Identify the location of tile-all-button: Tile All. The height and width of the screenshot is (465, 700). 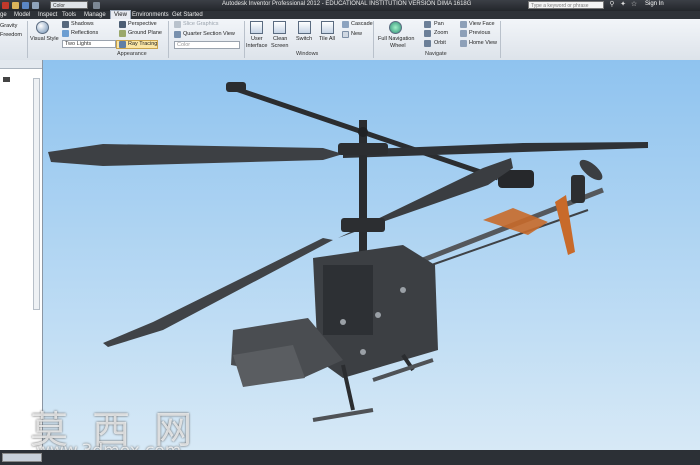
(327, 39).